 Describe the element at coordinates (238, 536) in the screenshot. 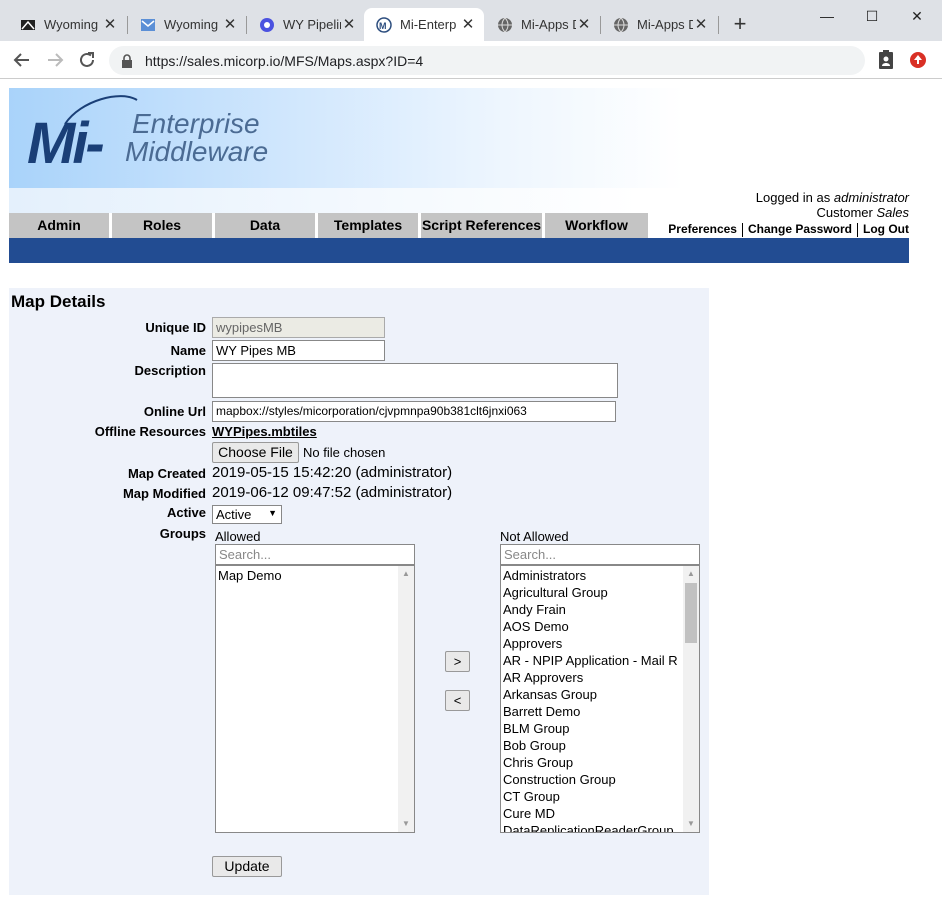

I see `allowed-header: Allowed` at that location.